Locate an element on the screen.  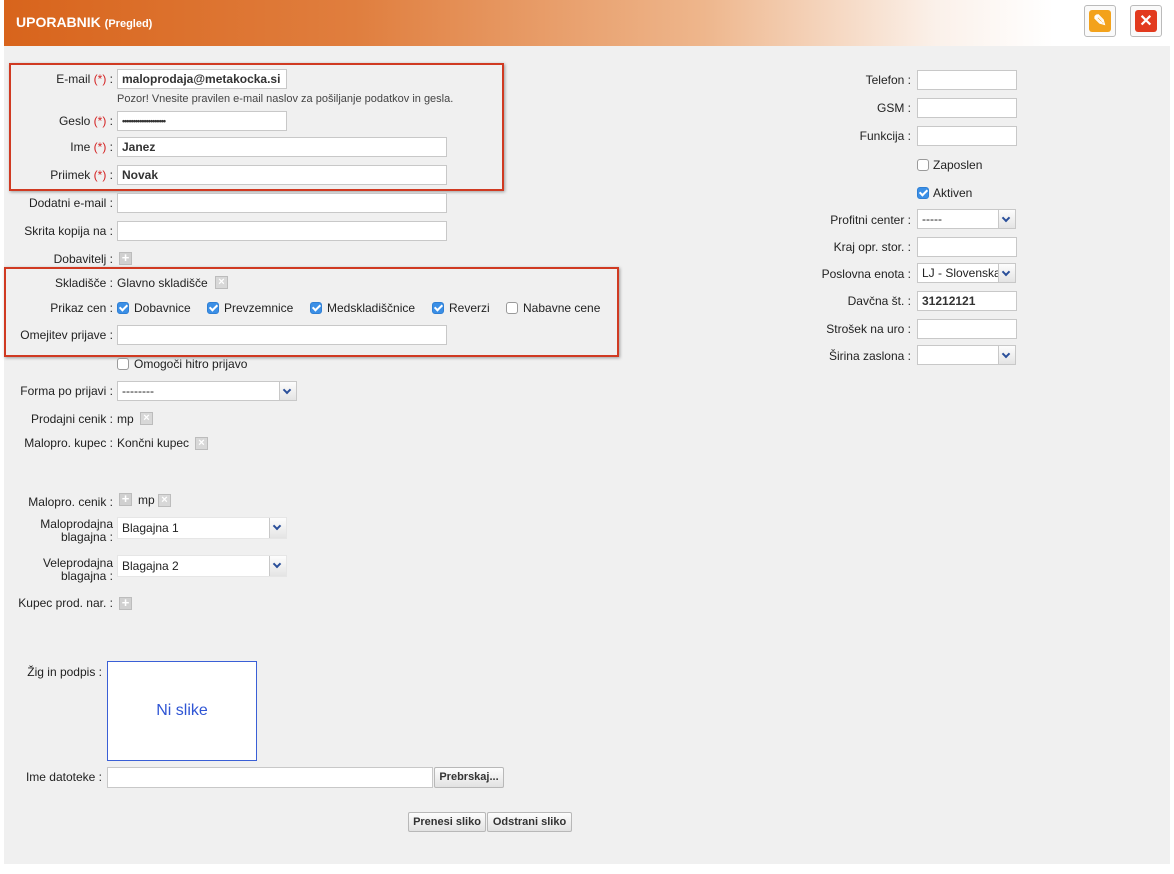
password-field: •••••••••••••••••••• is located at coordinates (202, 121).